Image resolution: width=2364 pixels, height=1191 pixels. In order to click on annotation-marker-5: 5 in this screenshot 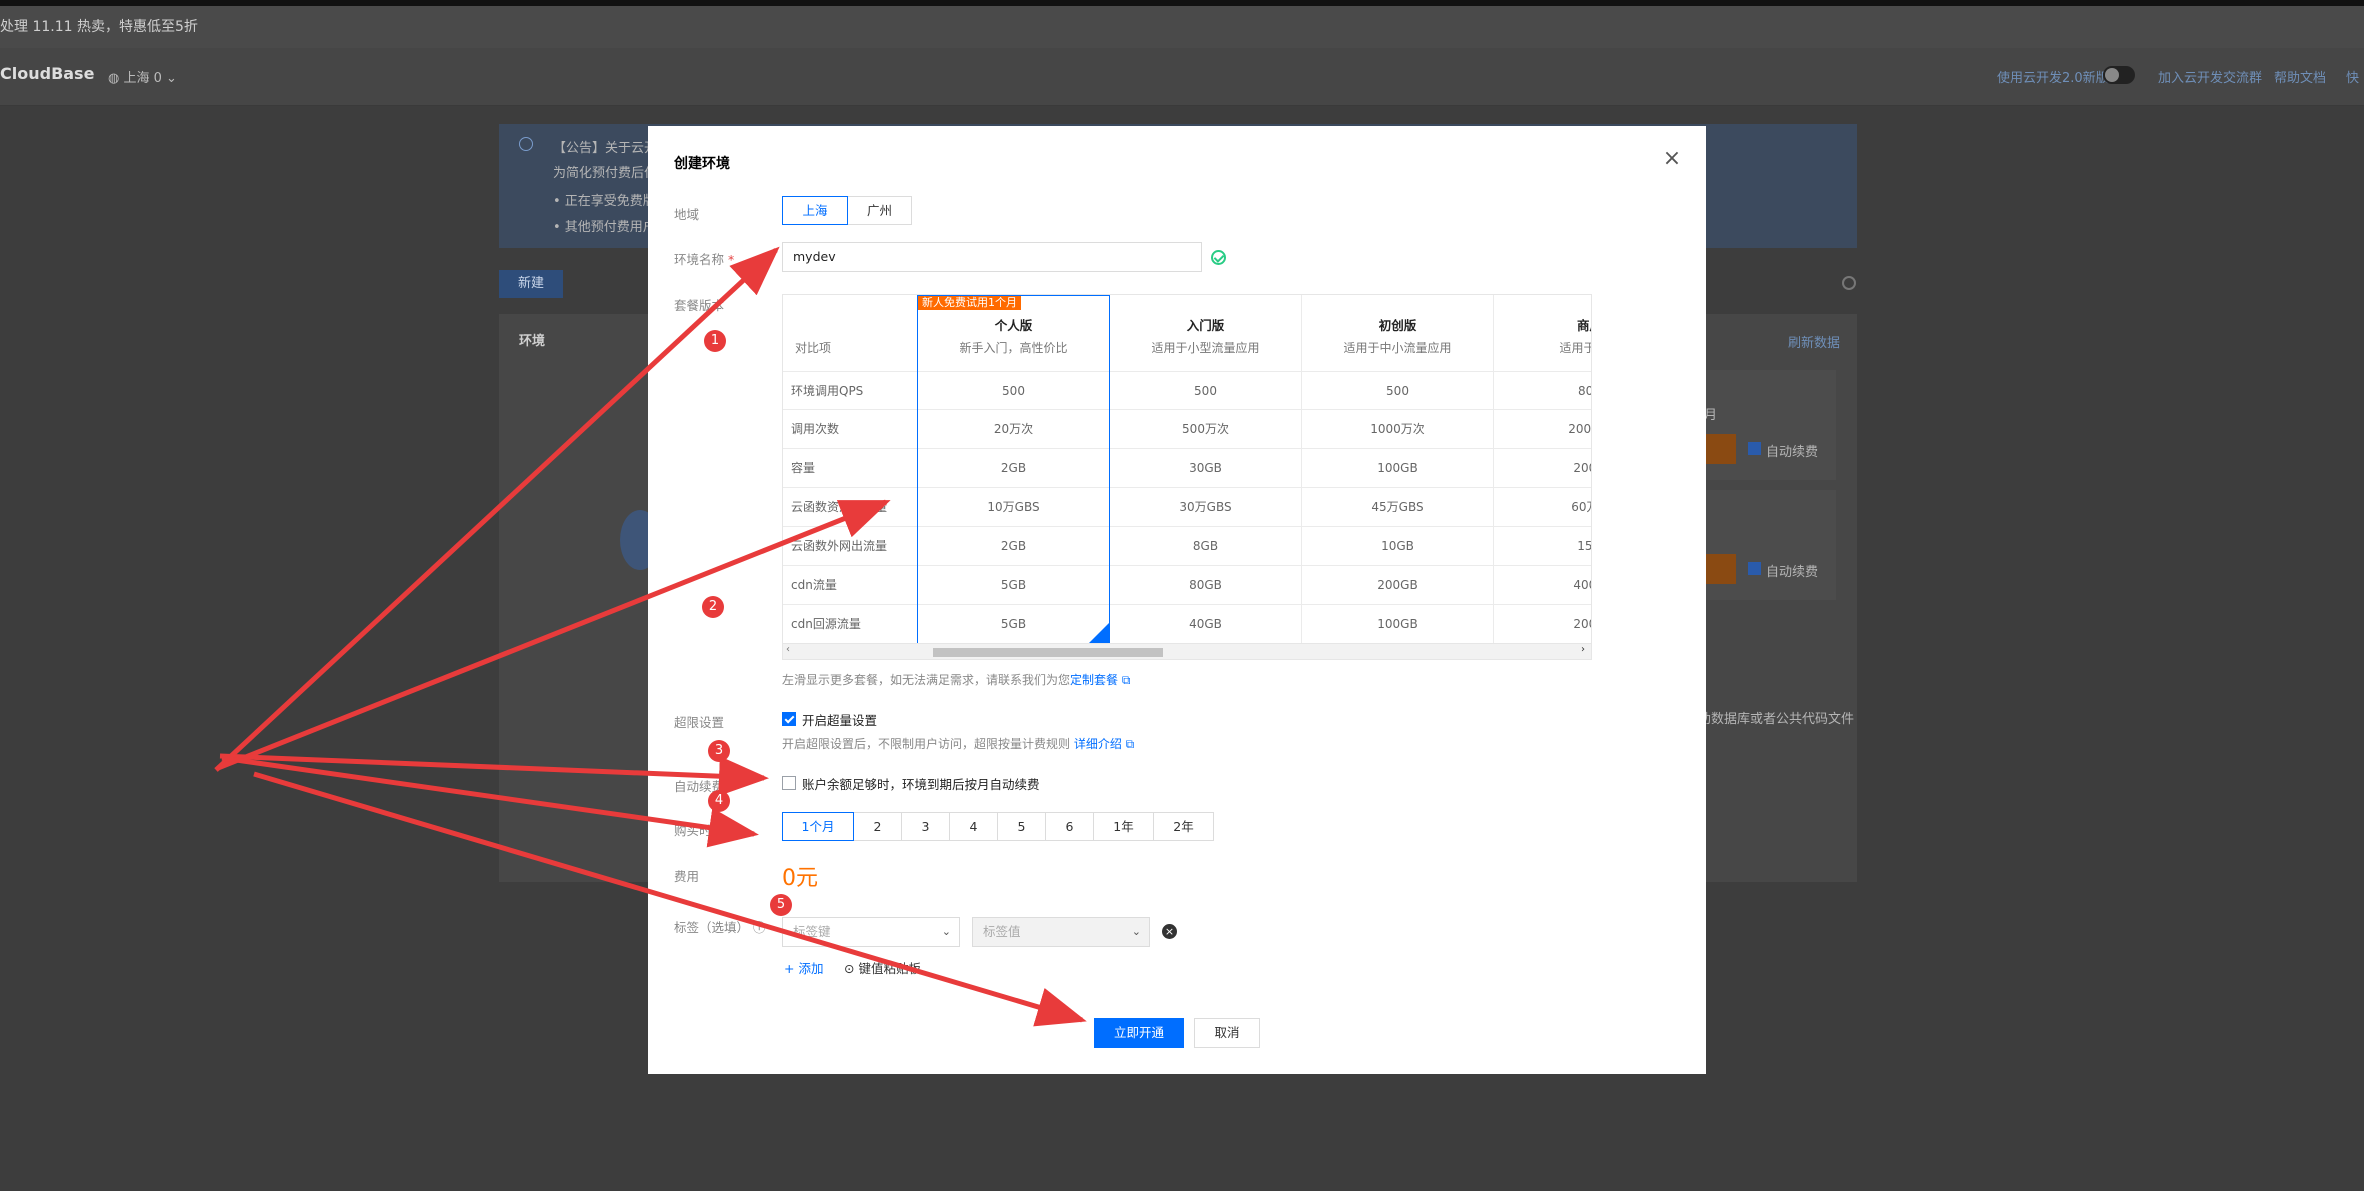, I will do `click(781, 905)`.